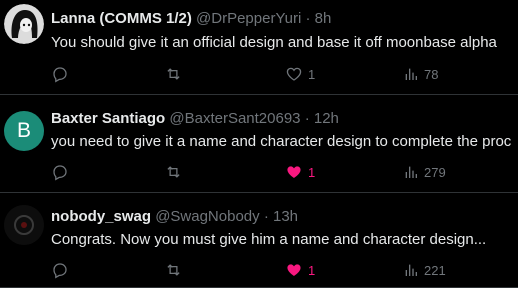 Image resolution: width=518 pixels, height=288 pixels. I want to click on display-name: Baxter Santiago, so click(108, 118).